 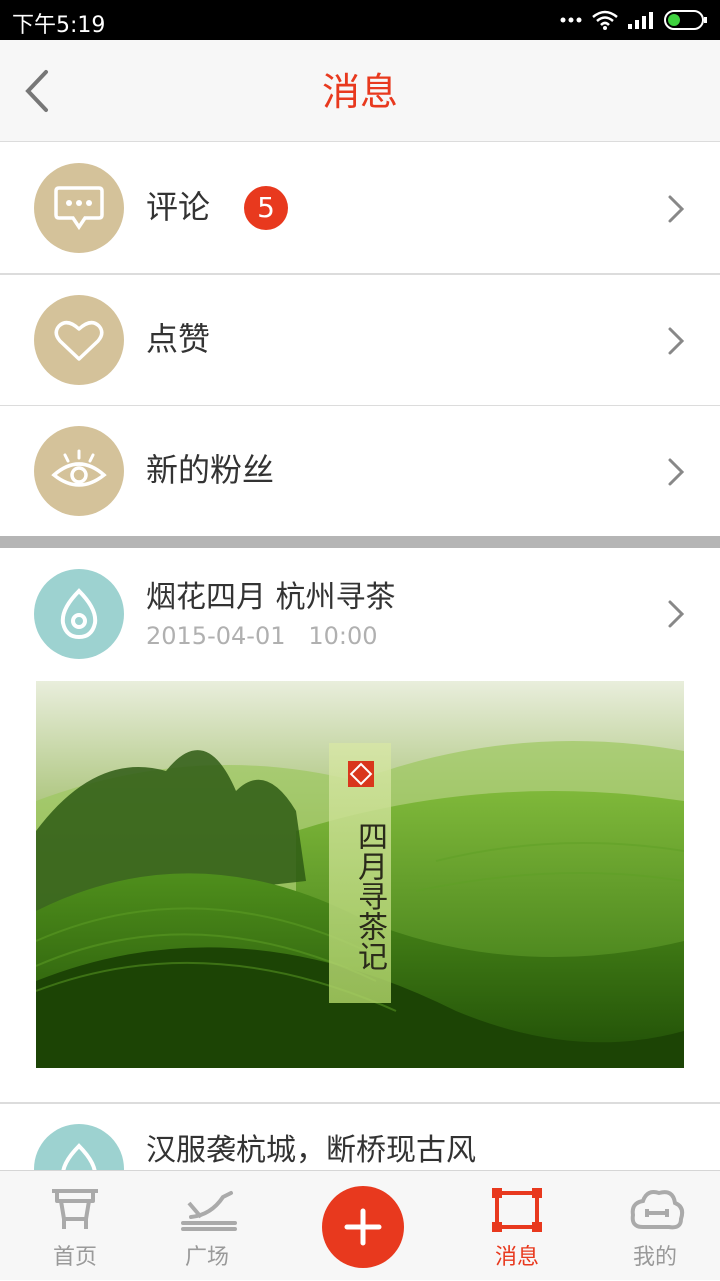 What do you see at coordinates (360, 472) in the screenshot?
I see `menu-item-new-fans: 新的粉丝` at bounding box center [360, 472].